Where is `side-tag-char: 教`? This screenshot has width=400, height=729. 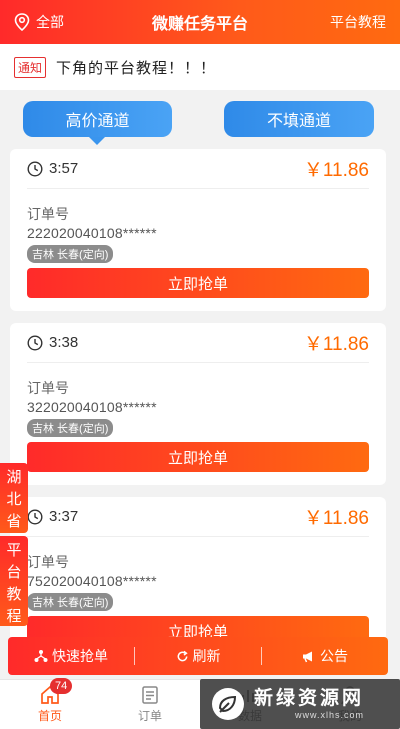
side-tag-char: 教 is located at coordinates (14, 594).